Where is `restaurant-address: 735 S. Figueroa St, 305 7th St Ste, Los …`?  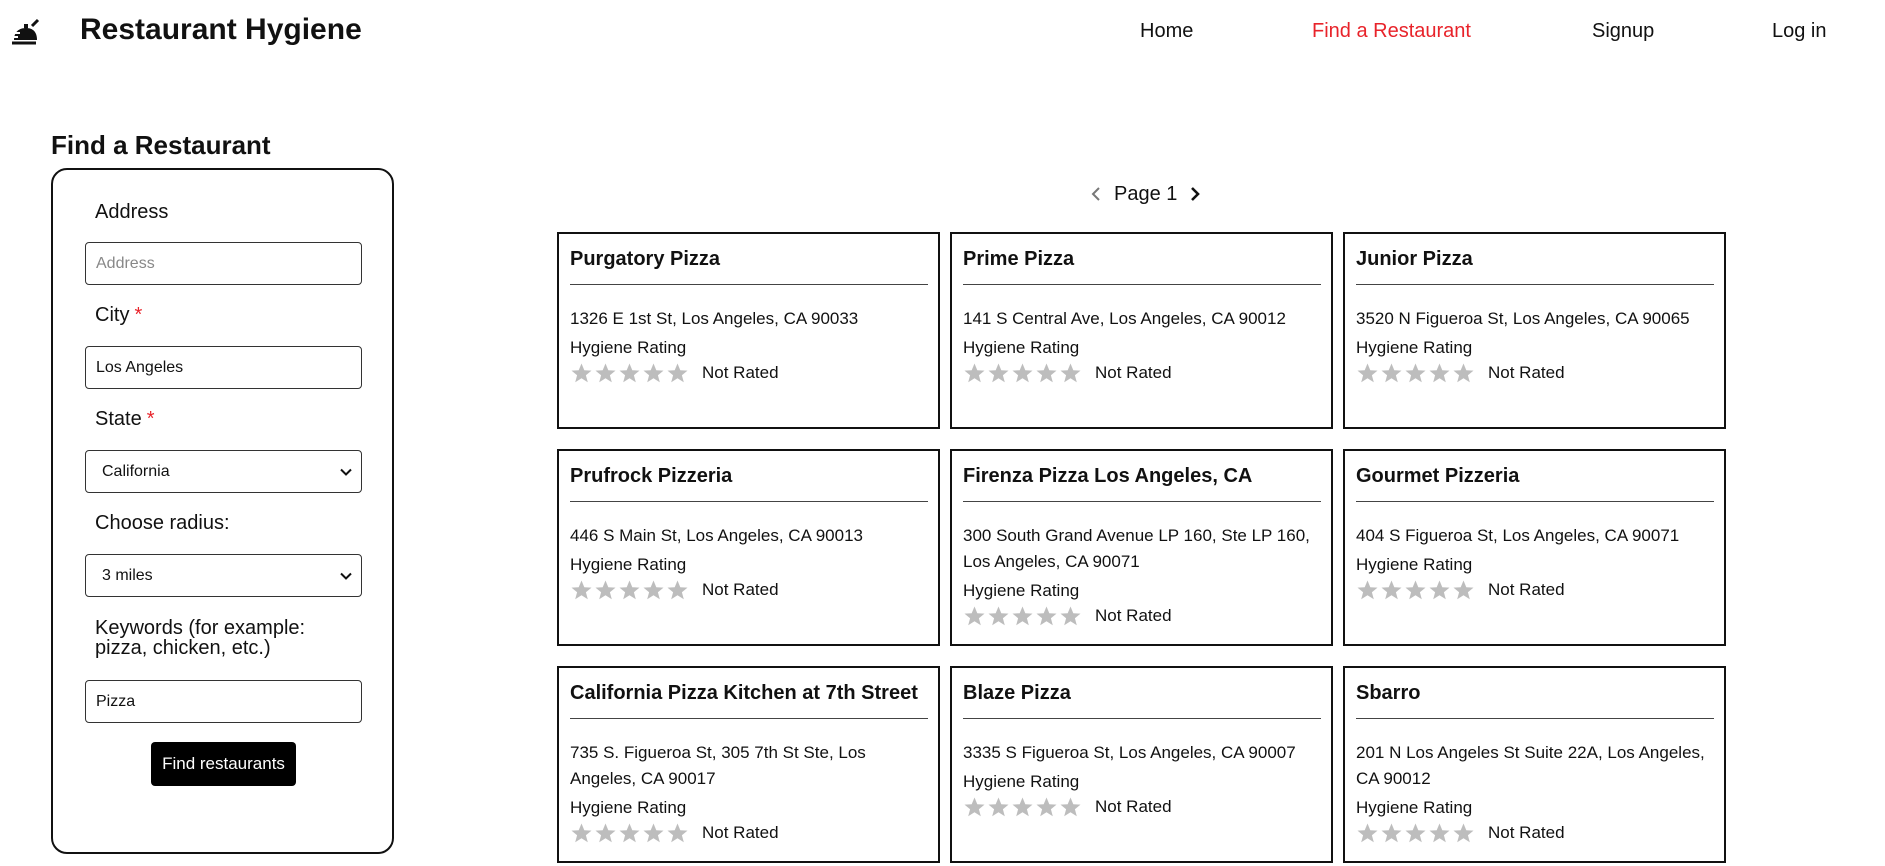 restaurant-address: 735 S. Figueroa St, 305 7th St Ste, Los … is located at coordinates (718, 765).